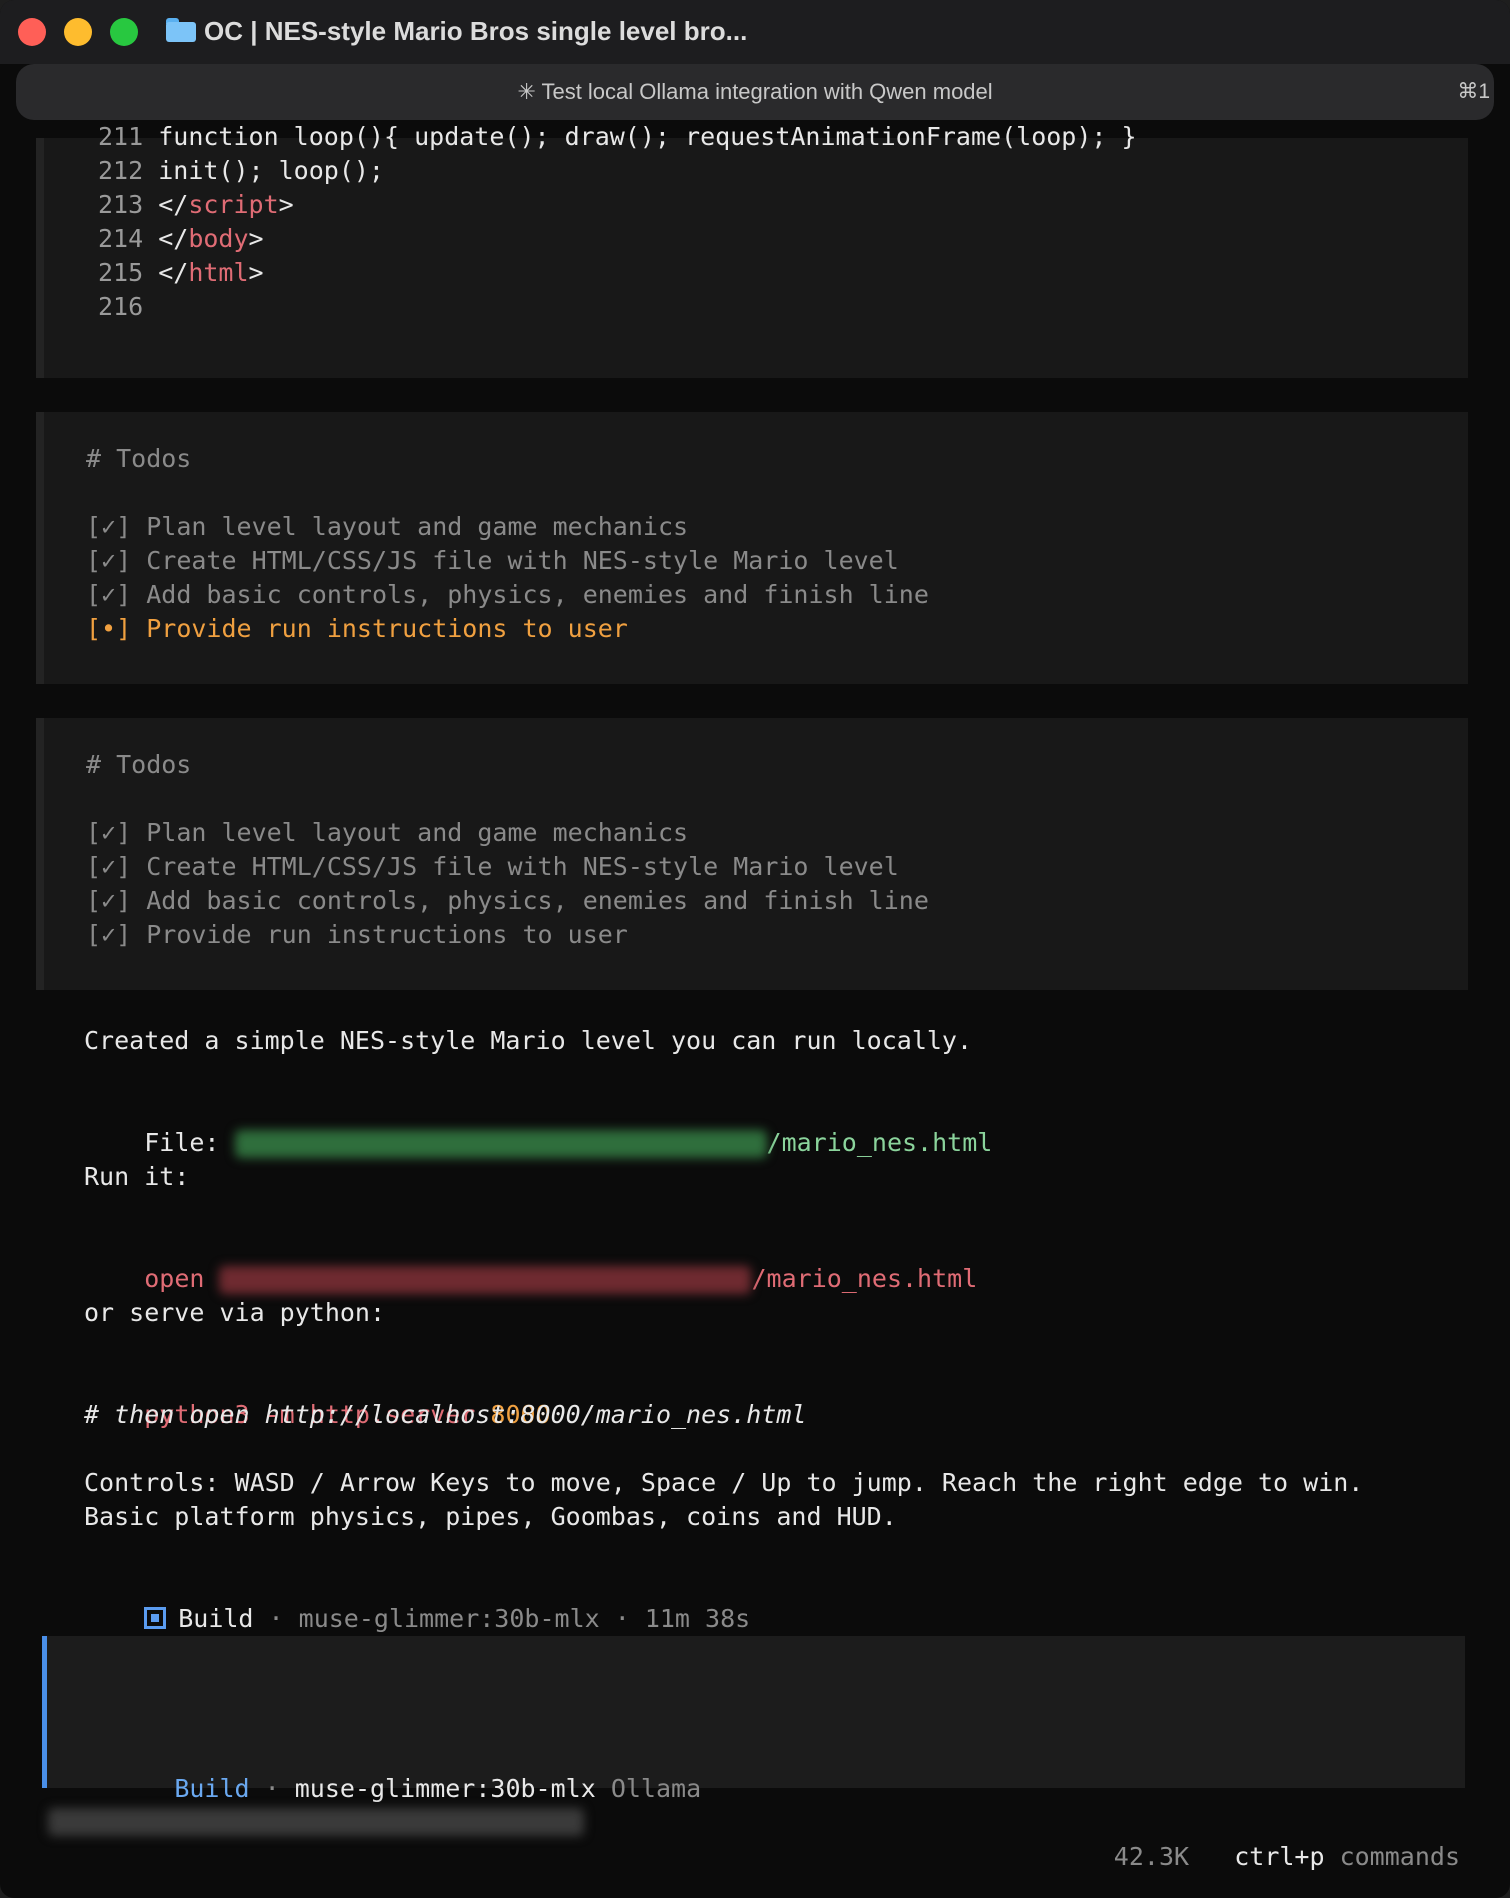 The height and width of the screenshot is (1898, 1510). What do you see at coordinates (316, 1822) in the screenshot?
I see `redacted-cwd` at bounding box center [316, 1822].